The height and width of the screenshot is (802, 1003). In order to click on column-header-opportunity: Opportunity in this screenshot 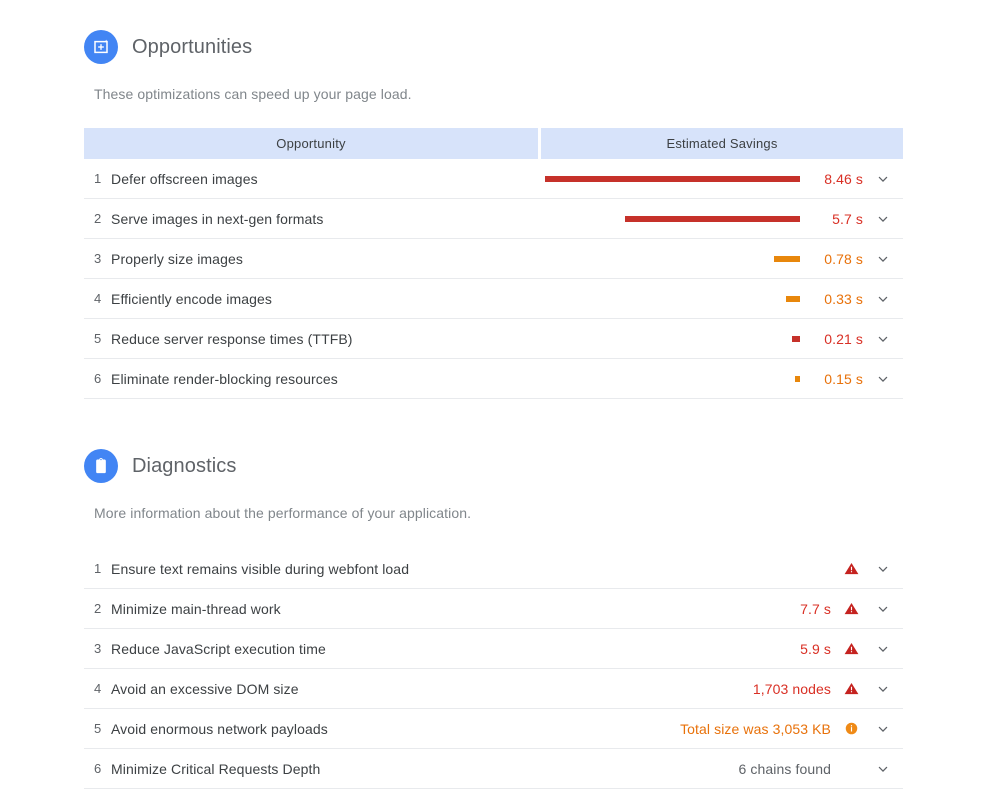, I will do `click(311, 143)`.